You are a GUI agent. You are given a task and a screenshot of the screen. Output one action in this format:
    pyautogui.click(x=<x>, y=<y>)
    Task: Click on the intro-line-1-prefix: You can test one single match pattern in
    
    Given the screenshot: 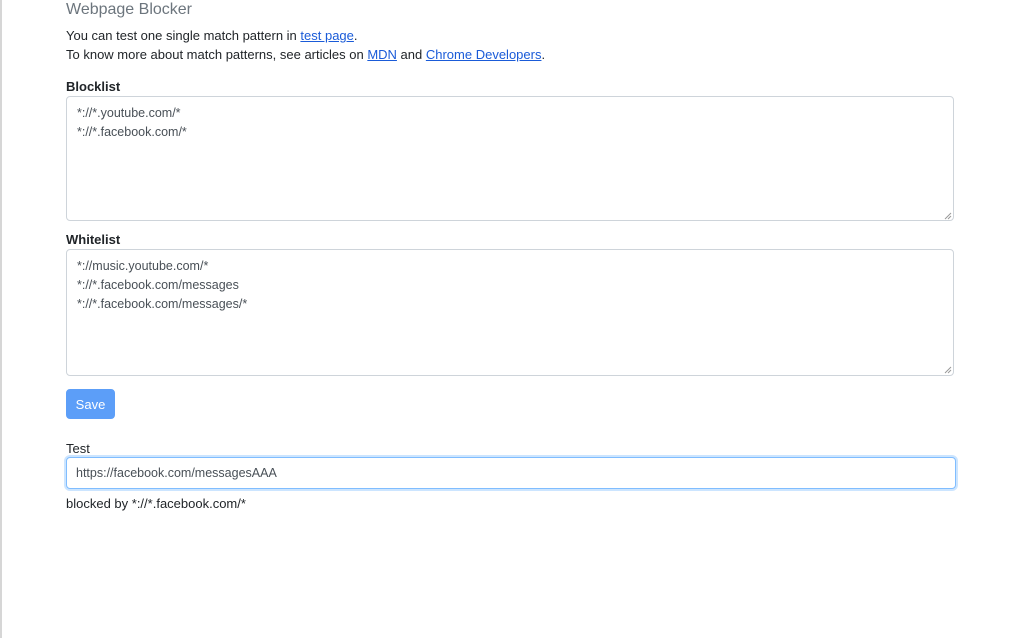 What is the action you would take?
    pyautogui.click(x=183, y=35)
    